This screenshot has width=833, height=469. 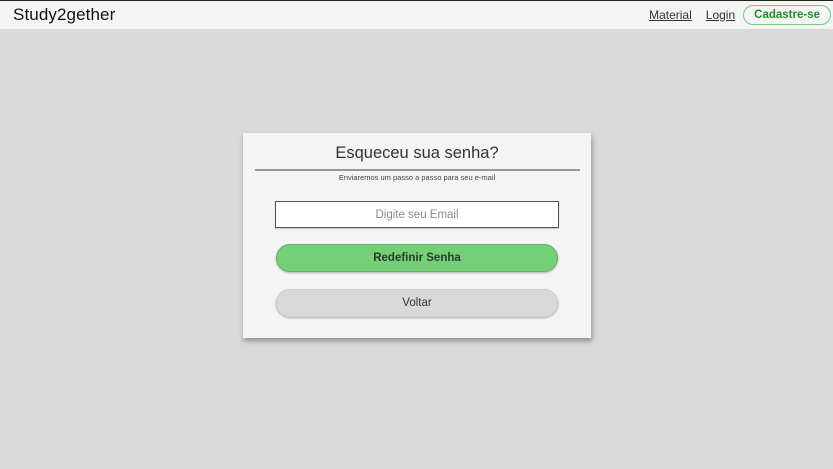 What do you see at coordinates (417, 170) in the screenshot?
I see `title-divider` at bounding box center [417, 170].